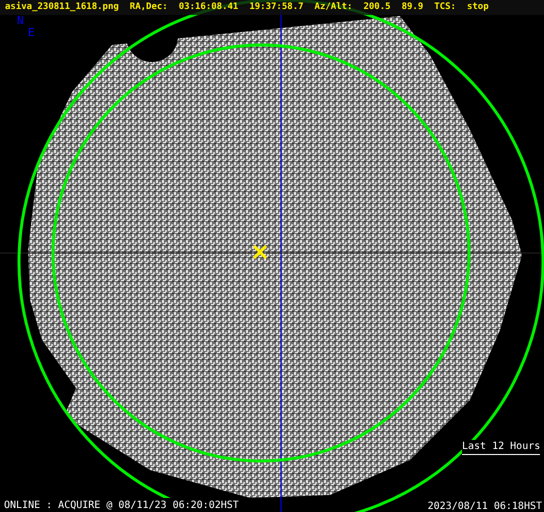 Image resolution: width=544 pixels, height=512 pixels. I want to click on field-label: TCS:, so click(445, 7).